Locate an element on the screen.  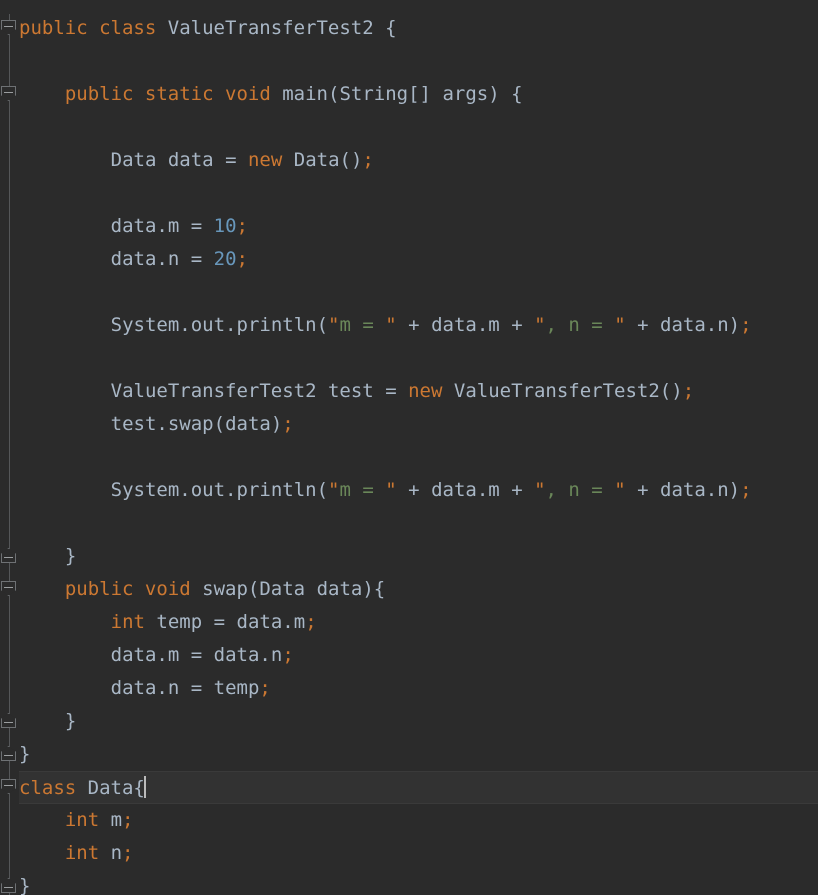
identifier: out is located at coordinates (208, 490).